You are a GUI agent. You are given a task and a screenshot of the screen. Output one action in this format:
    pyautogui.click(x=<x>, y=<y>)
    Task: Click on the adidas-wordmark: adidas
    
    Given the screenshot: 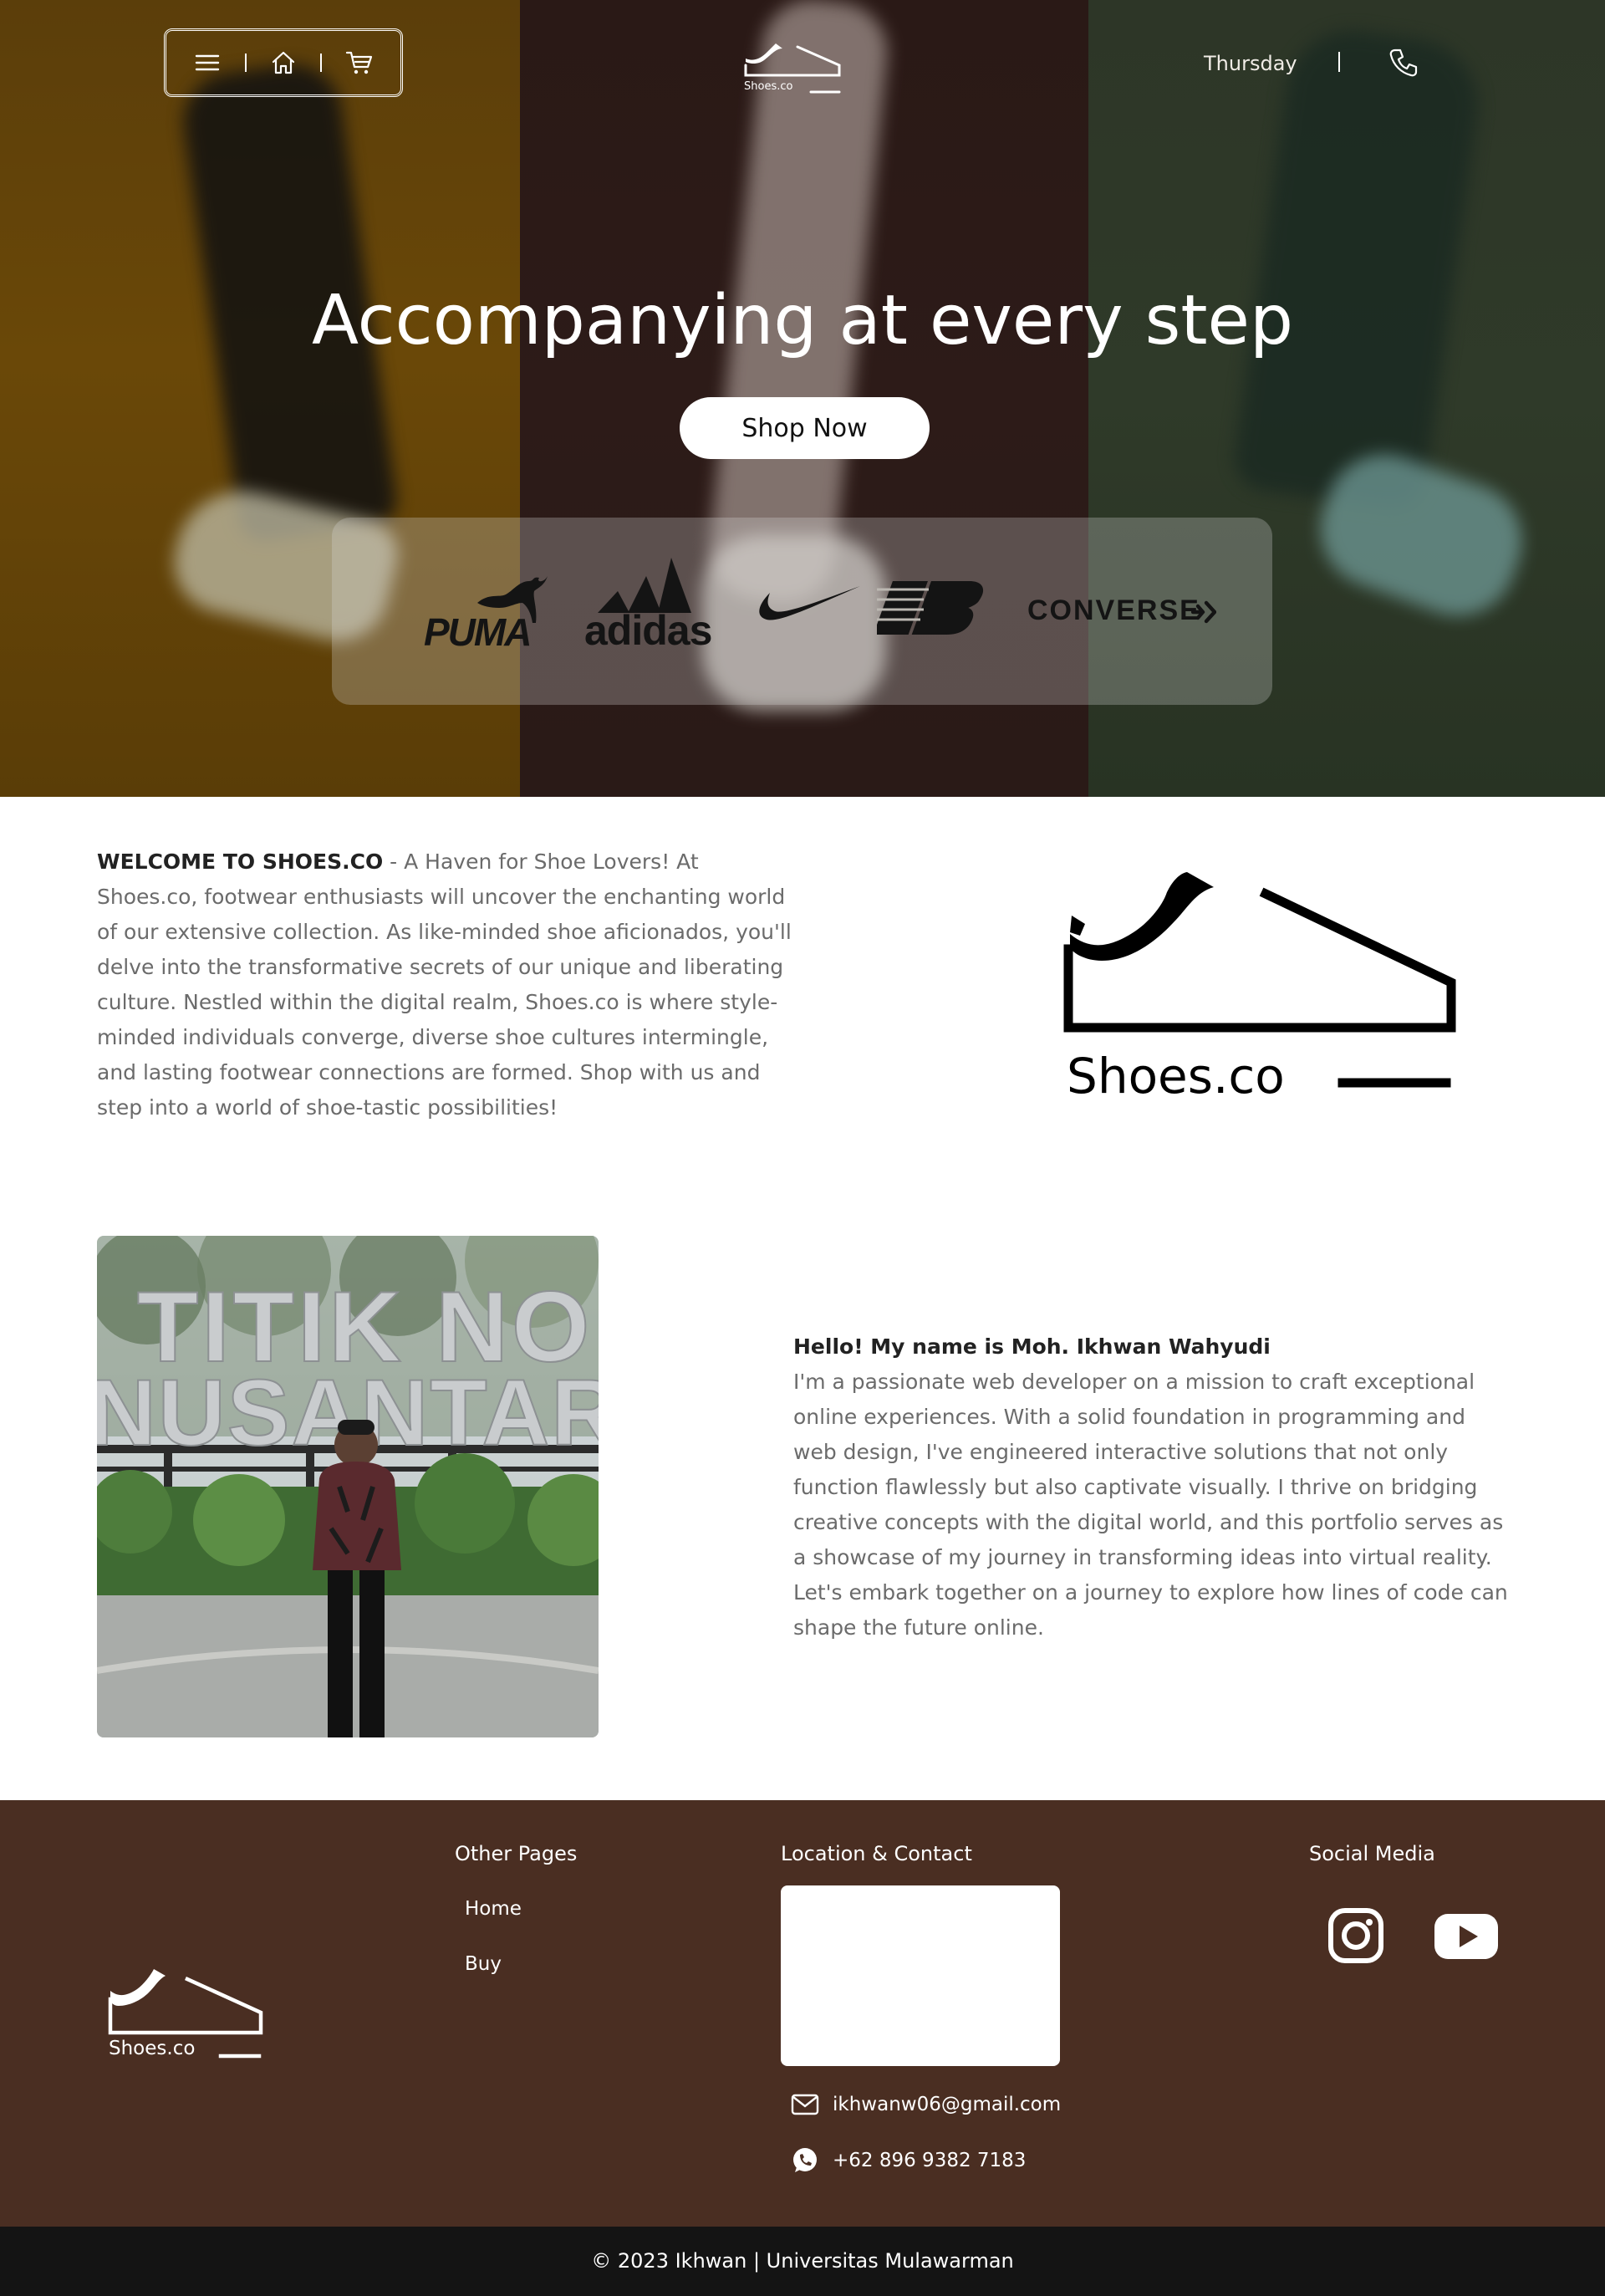 What is the action you would take?
    pyautogui.click(x=648, y=630)
    